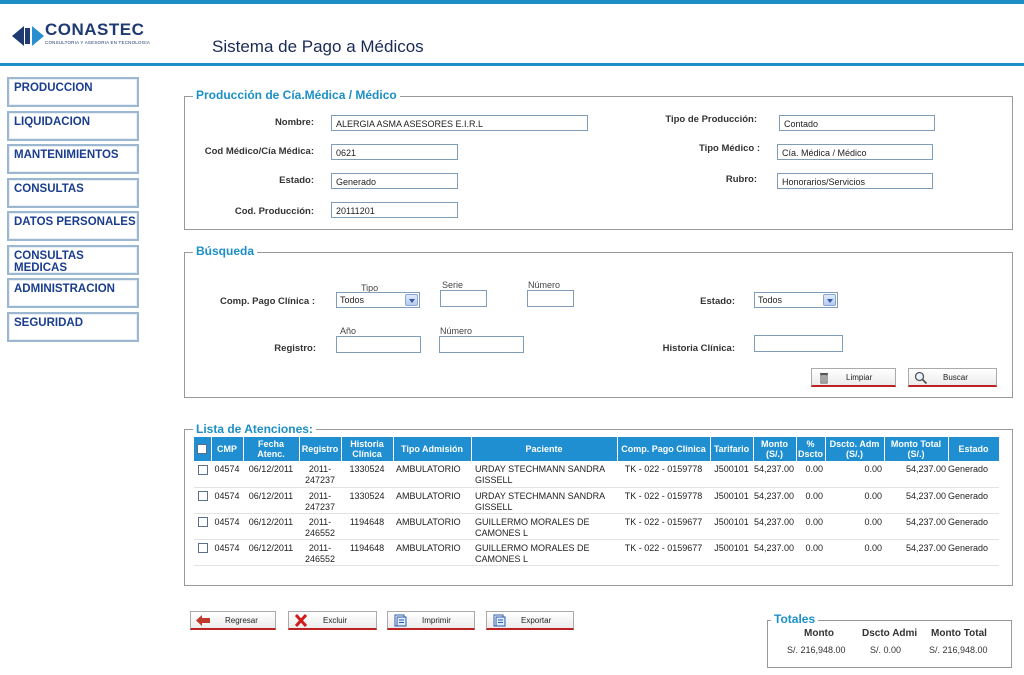 Image resolution: width=1024 pixels, height=675 pixels. Describe the element at coordinates (795, 619) in the screenshot. I see `totales-legend: Totales` at that location.